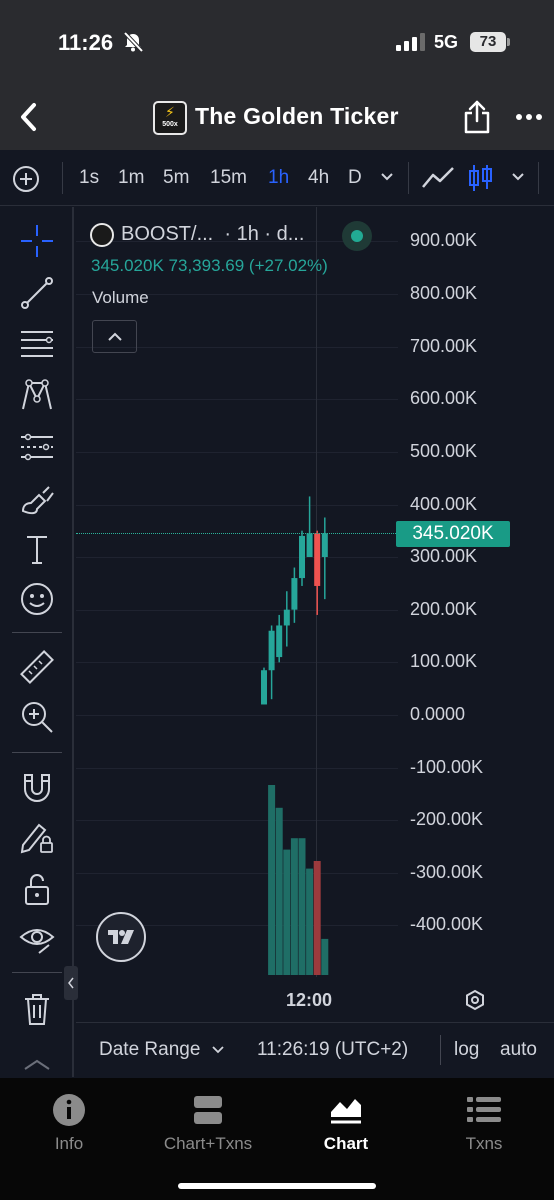 This screenshot has width=554, height=1200. What do you see at coordinates (37, 667) in the screenshot?
I see `ruler-icon` at bounding box center [37, 667].